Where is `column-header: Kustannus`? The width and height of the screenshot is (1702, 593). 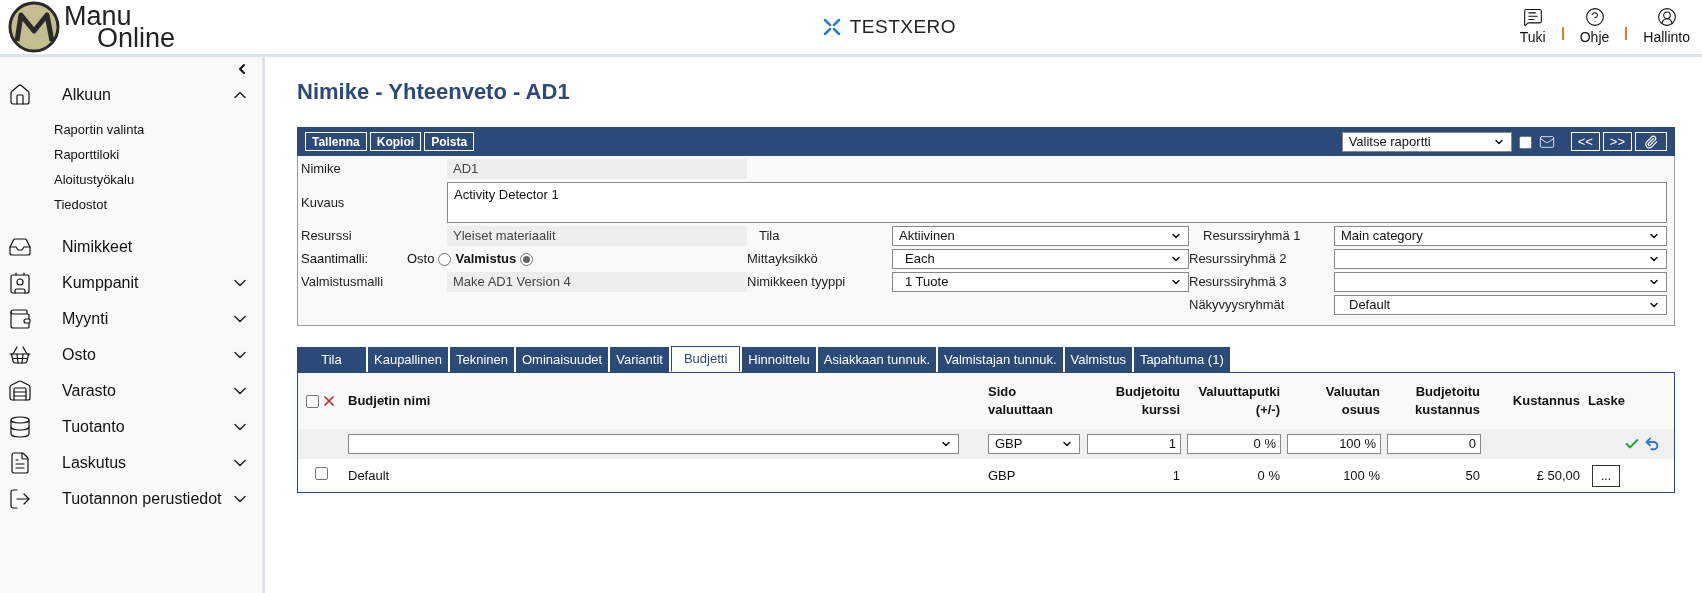 column-header: Kustannus is located at coordinates (1546, 401).